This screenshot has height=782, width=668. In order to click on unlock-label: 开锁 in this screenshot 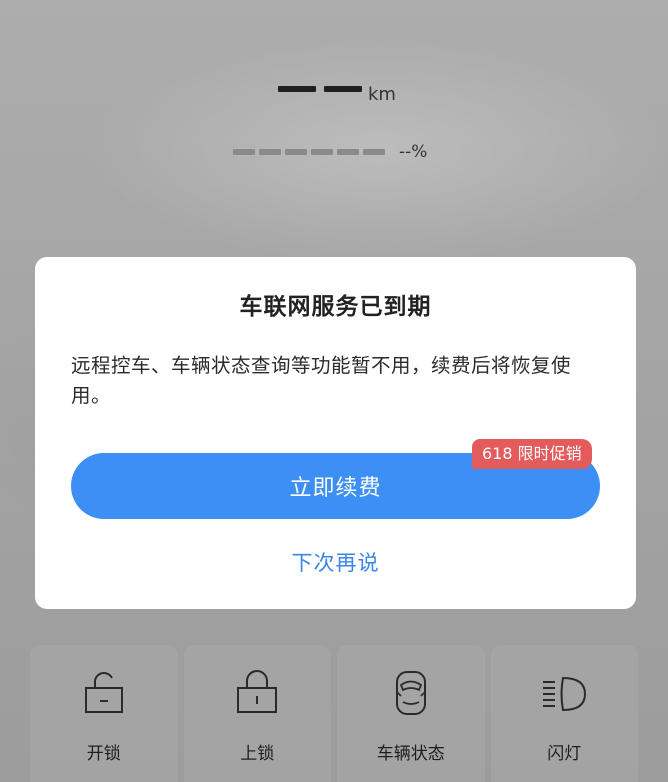, I will do `click(103, 754)`.